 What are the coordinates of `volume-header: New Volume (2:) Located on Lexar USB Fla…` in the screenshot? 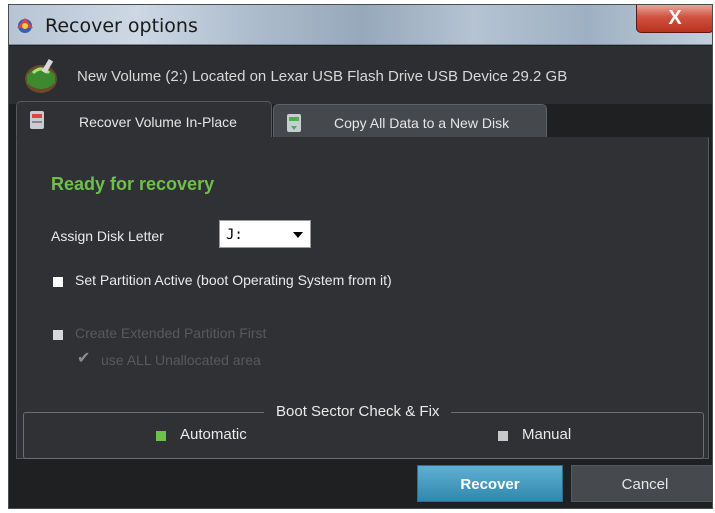 It's located at (360, 75).